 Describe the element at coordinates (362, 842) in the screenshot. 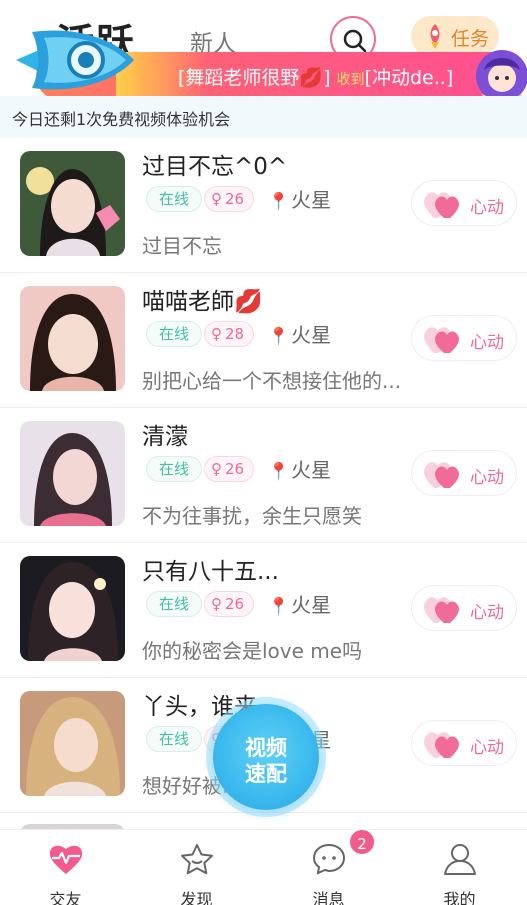

I see `message-badge: 2` at that location.